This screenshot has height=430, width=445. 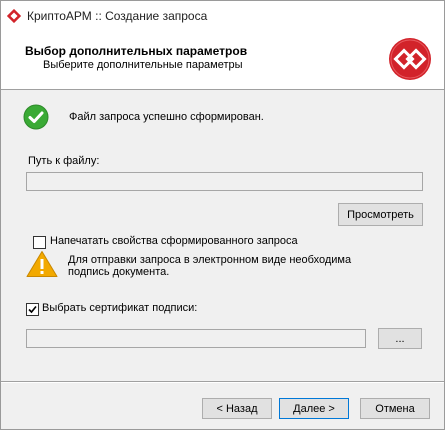 I want to click on checkmark-icon, so click(x=32, y=309).